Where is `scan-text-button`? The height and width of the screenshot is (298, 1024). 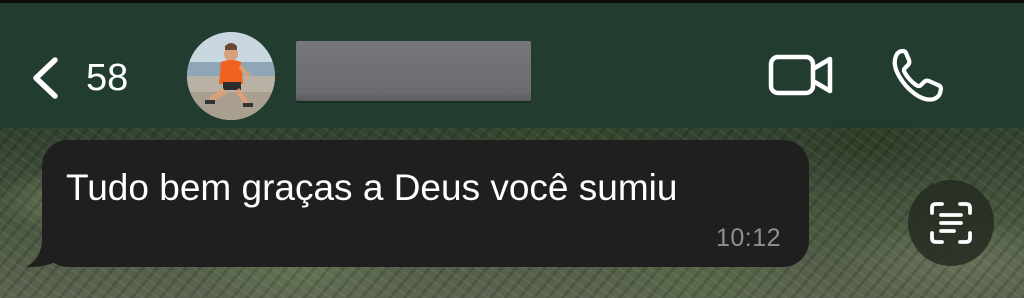
scan-text-button is located at coordinates (951, 223).